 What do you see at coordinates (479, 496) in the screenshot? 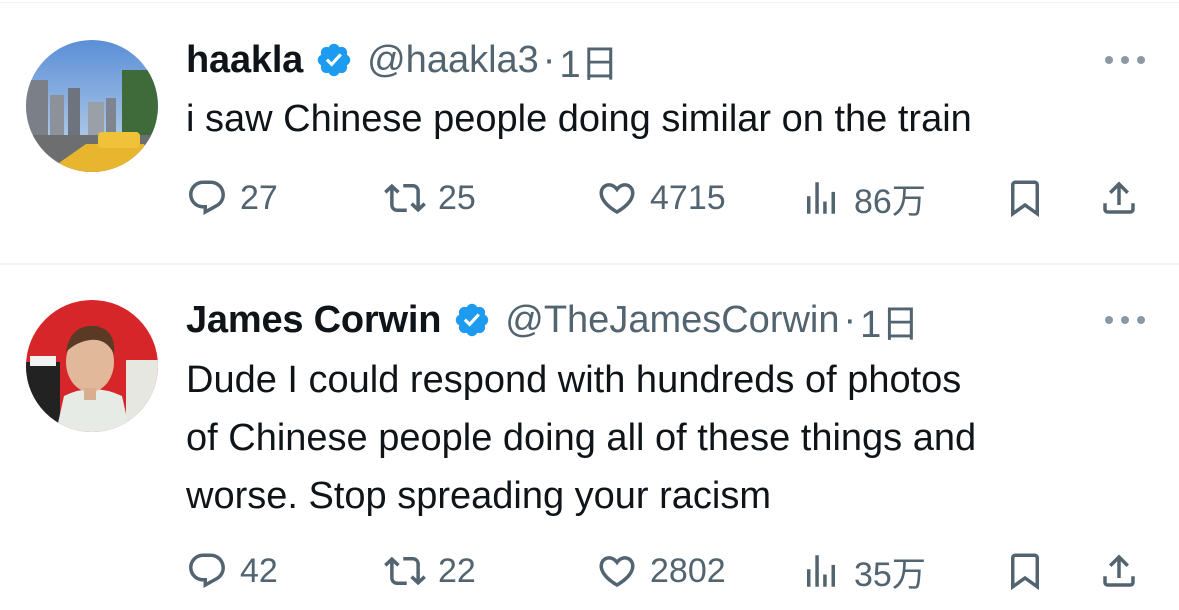
I see `tweet-text-line: worse. Stop spreading your racism` at bounding box center [479, 496].